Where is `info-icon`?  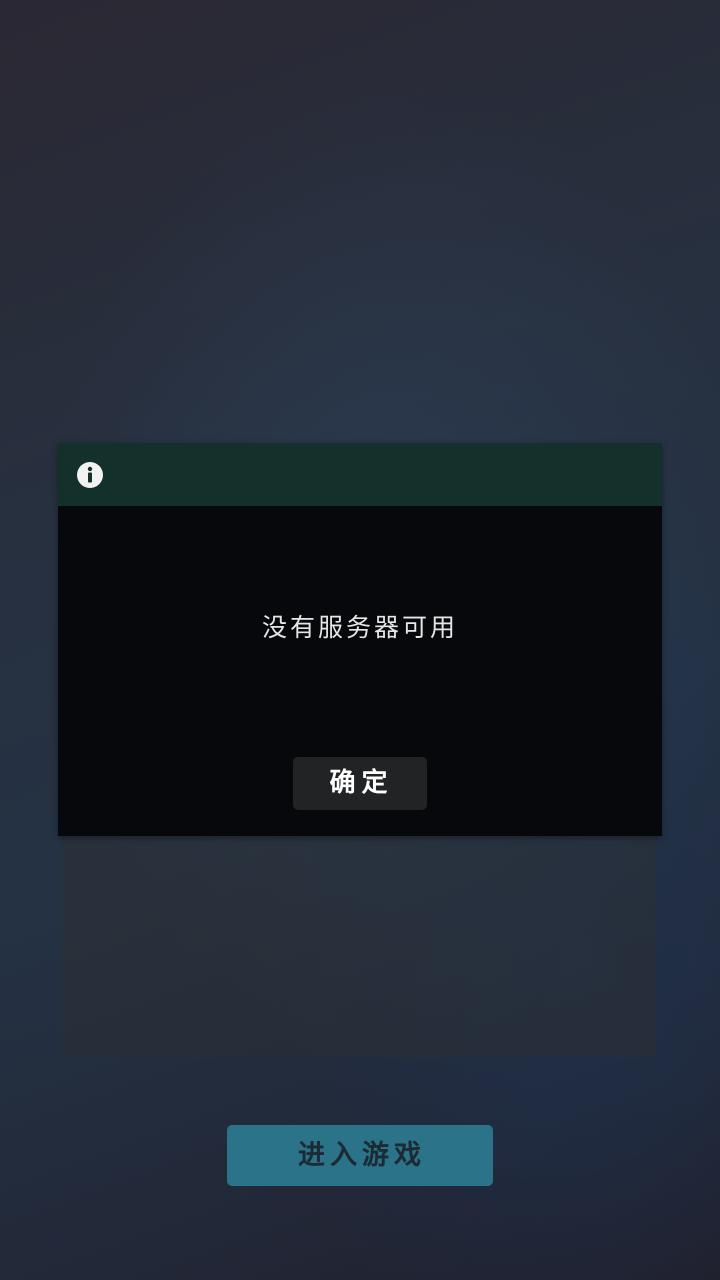
info-icon is located at coordinates (90, 475).